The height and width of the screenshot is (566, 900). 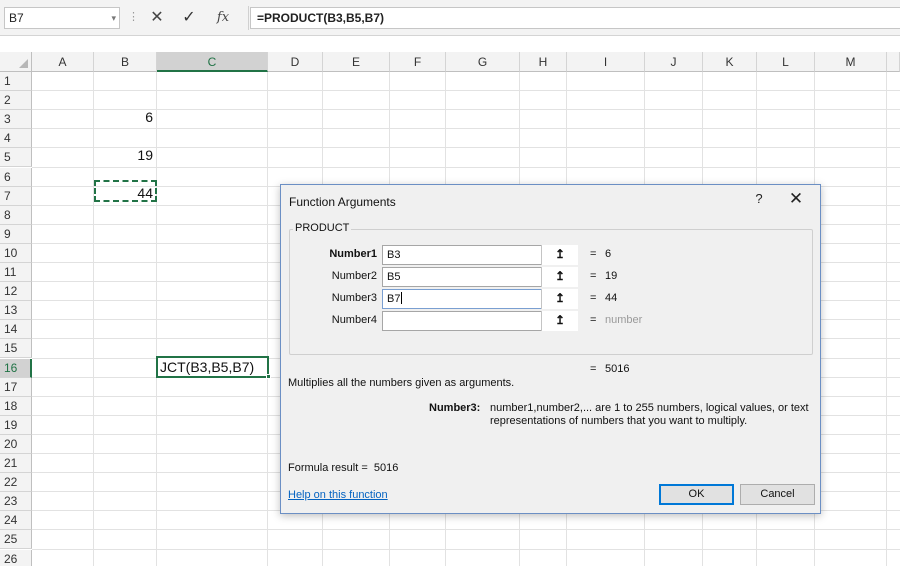 What do you see at coordinates (16, 292) in the screenshot?
I see `row-header-12: 12` at bounding box center [16, 292].